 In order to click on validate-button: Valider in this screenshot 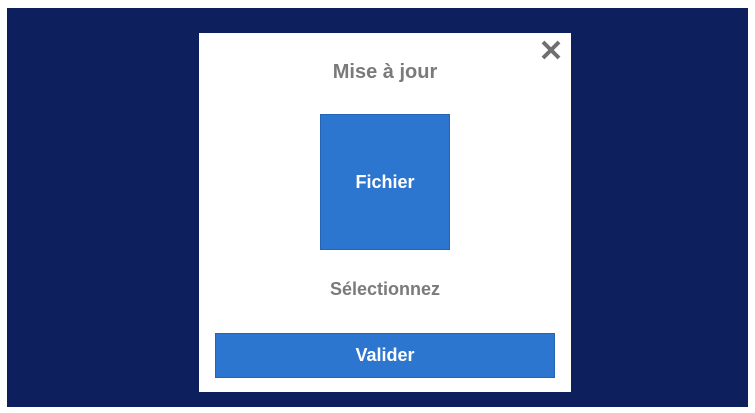, I will do `click(385, 355)`.